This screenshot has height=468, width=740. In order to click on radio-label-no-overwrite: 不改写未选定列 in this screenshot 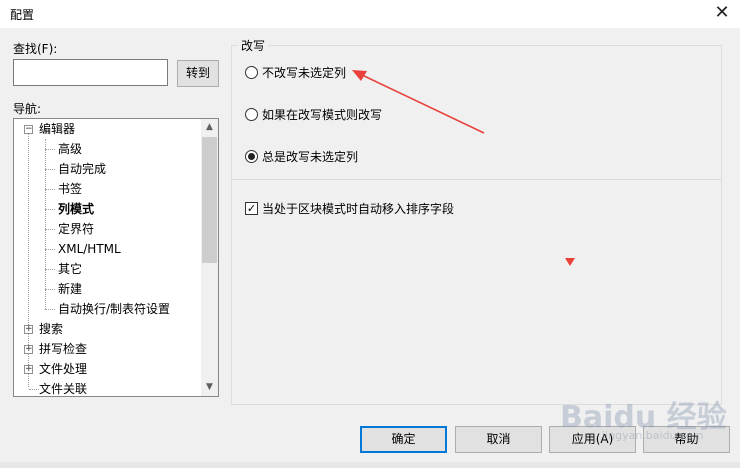, I will do `click(304, 72)`.